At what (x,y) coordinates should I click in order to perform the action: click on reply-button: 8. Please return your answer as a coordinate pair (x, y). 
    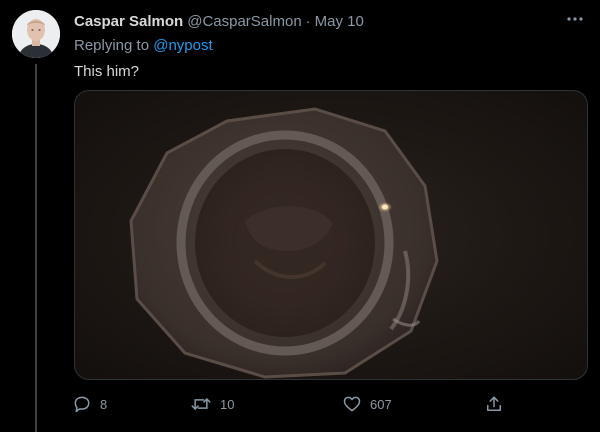
    Looking at the image, I should click on (89, 404).